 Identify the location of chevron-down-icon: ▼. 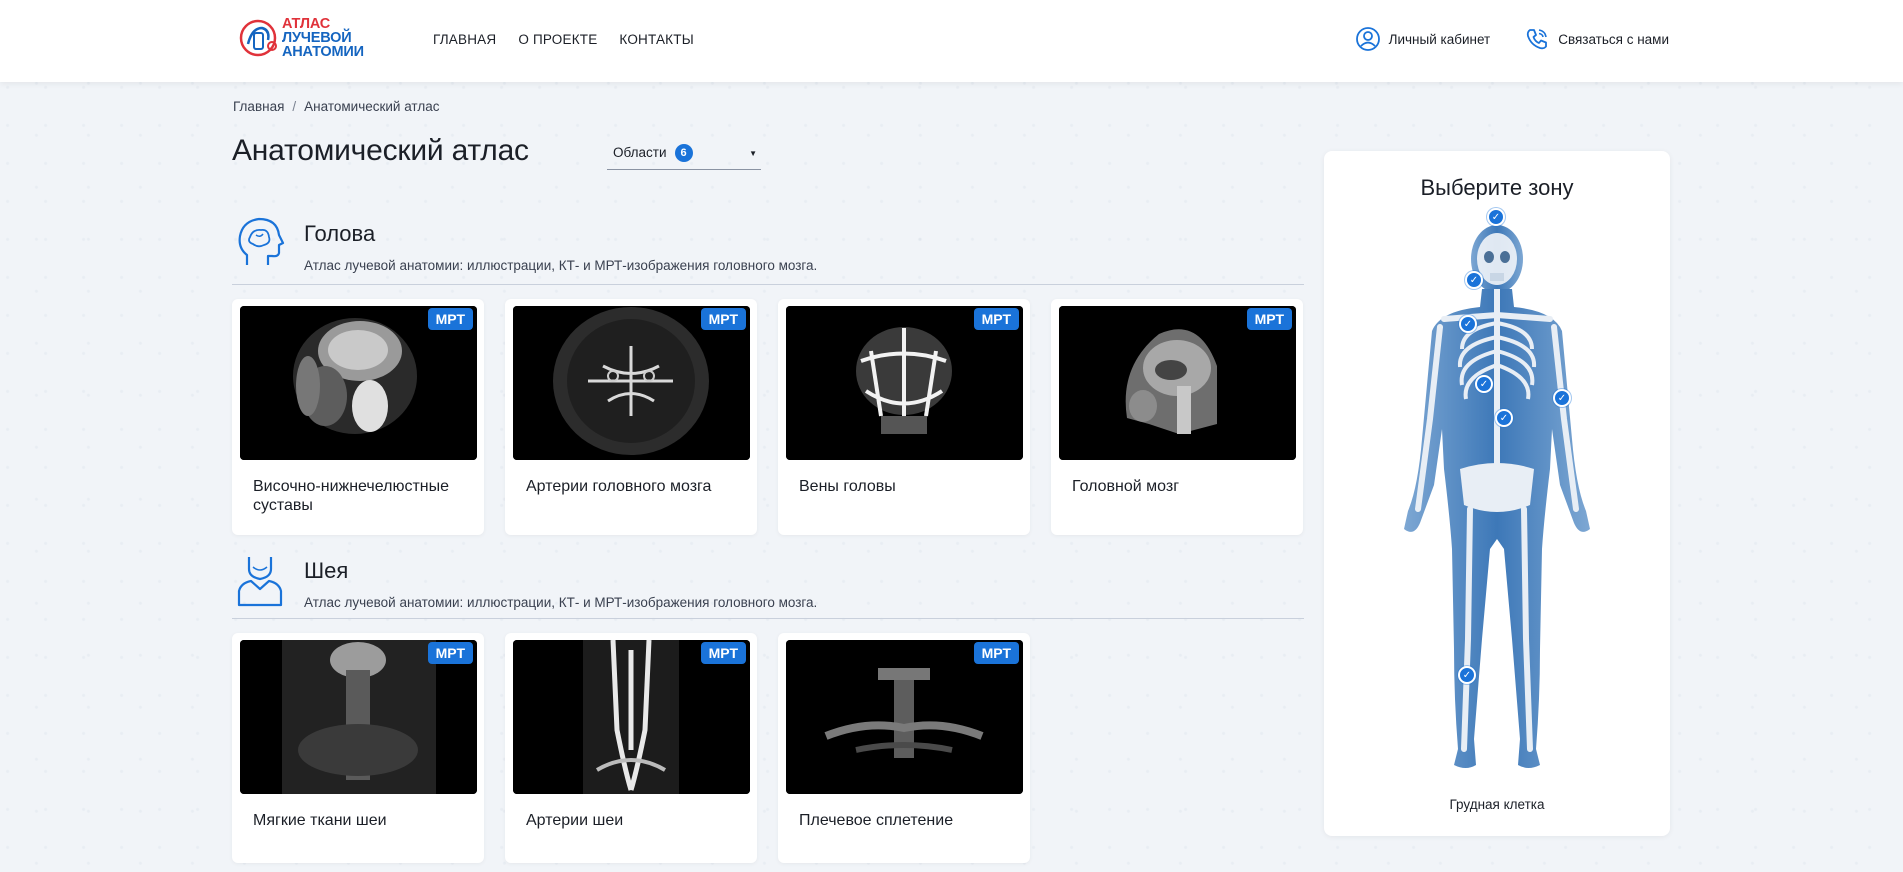
(753, 153).